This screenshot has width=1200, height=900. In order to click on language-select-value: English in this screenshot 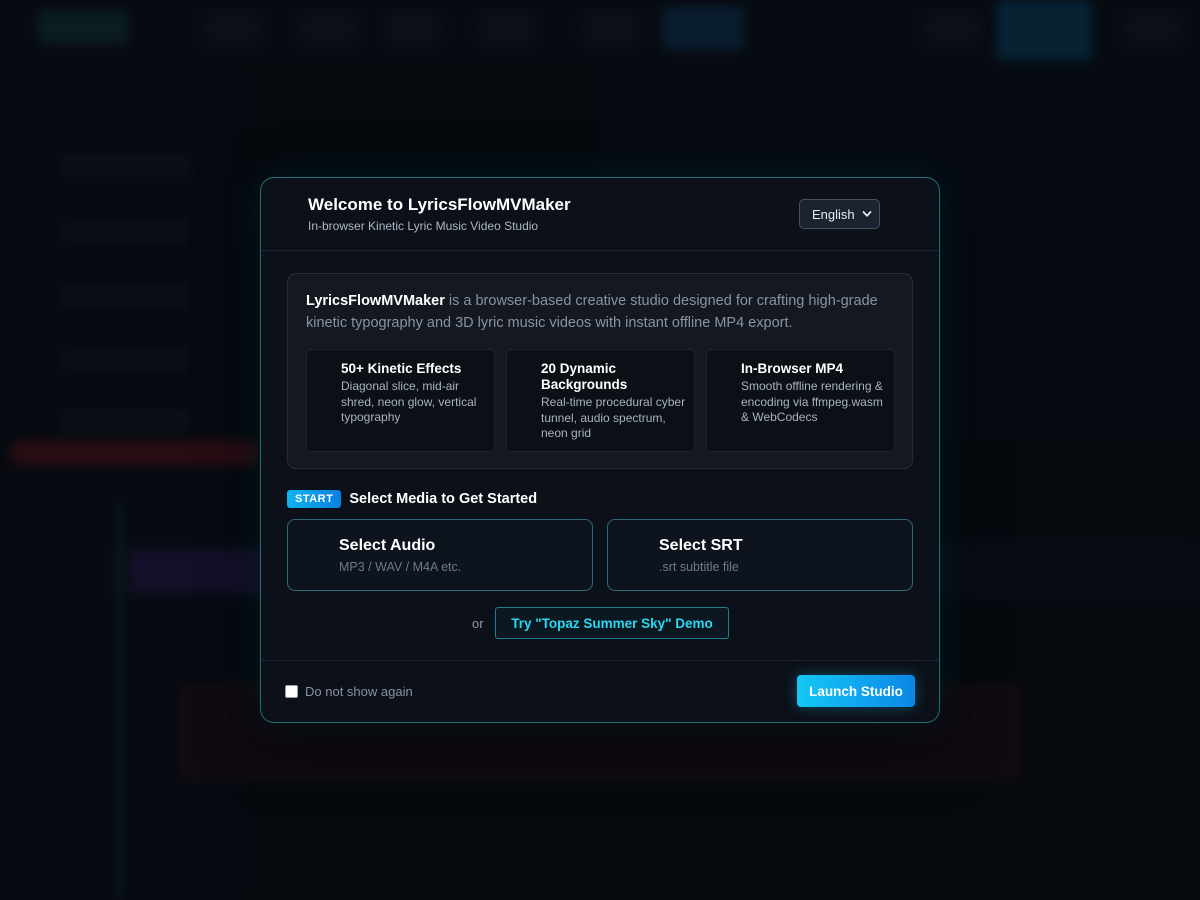, I will do `click(833, 214)`.